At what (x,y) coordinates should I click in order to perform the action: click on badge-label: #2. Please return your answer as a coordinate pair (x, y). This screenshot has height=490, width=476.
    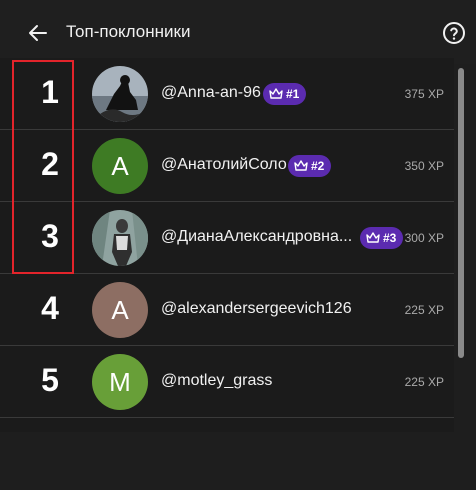
    Looking at the image, I should click on (318, 166).